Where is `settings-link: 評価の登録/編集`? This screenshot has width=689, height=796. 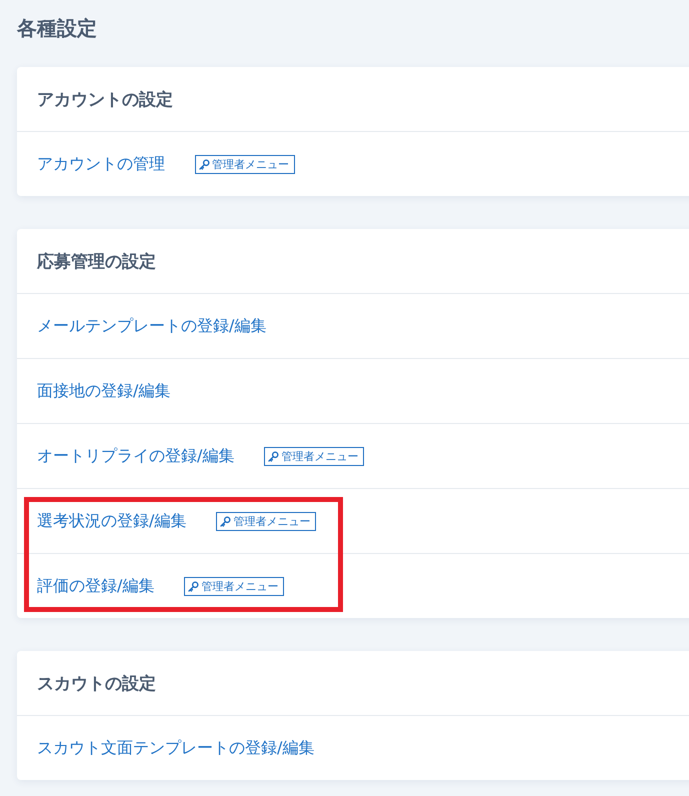 settings-link: 評価の登録/編集 is located at coordinates (95, 586).